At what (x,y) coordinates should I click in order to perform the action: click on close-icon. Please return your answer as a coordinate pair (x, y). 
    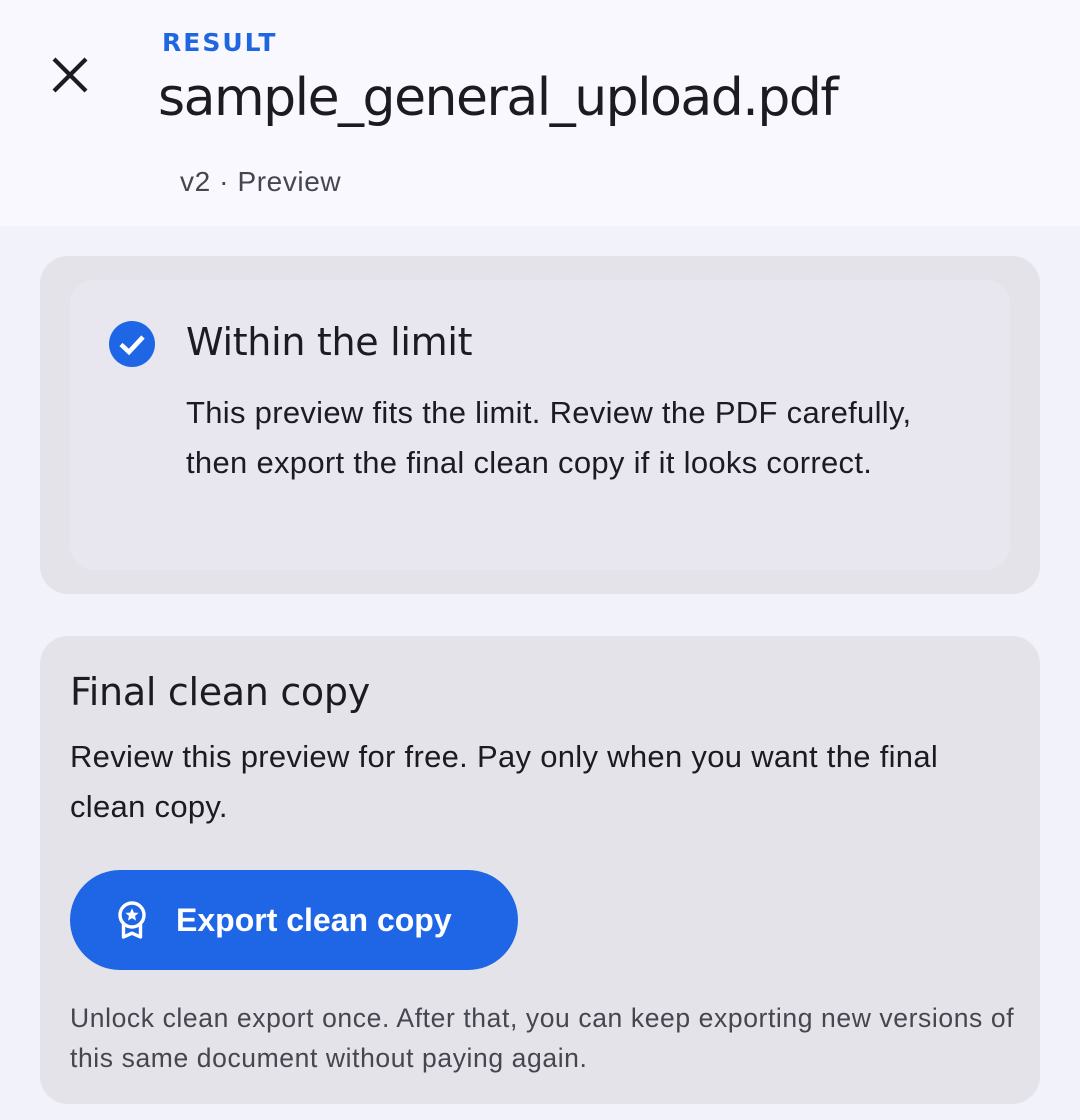
    Looking at the image, I should click on (70, 75).